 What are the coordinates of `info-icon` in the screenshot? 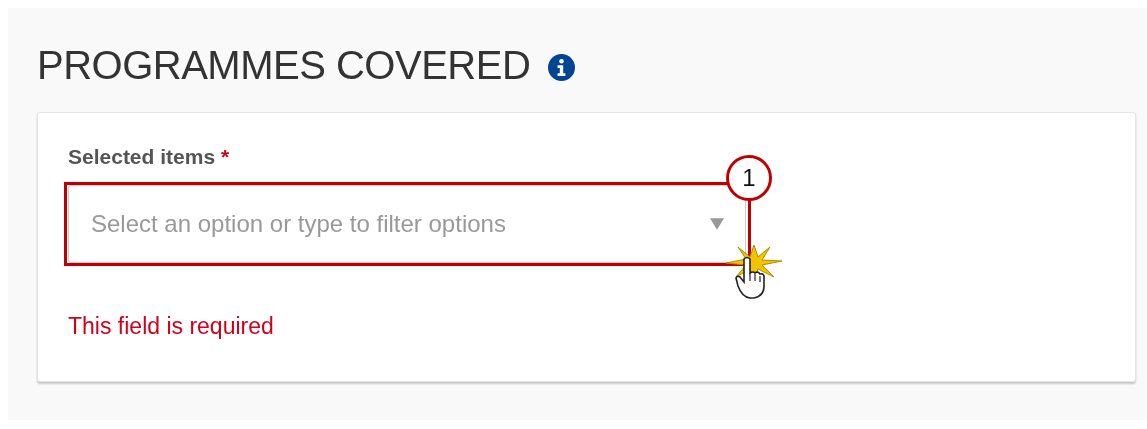 It's located at (562, 67).